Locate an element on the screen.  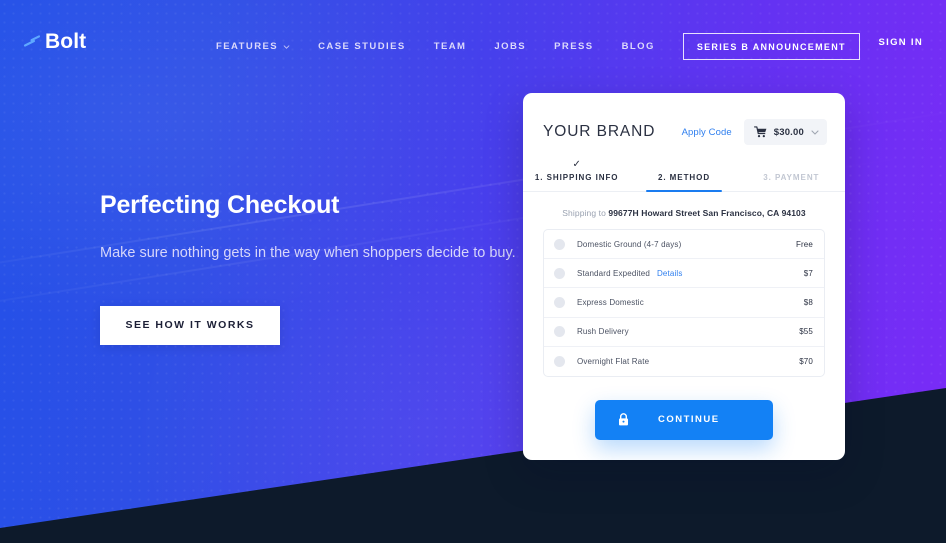
nav-label: PRESS is located at coordinates (574, 46).